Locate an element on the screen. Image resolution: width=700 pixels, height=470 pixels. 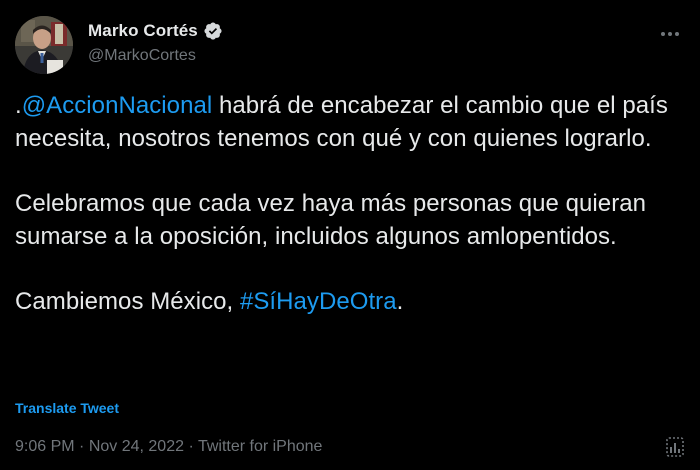
author-name-row: Marko Cortés is located at coordinates (155, 31).